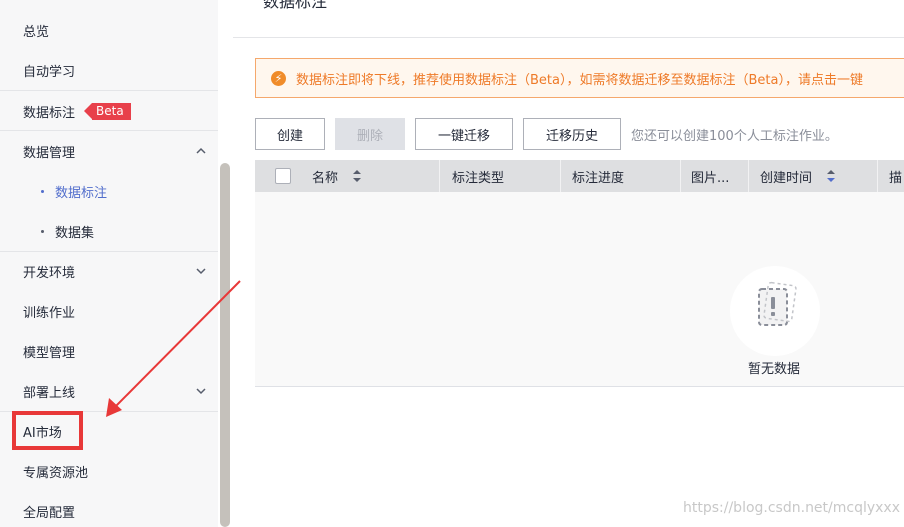 This screenshot has height=527, width=904. Describe the element at coordinates (173, 348) in the screenshot. I see `annotation-arrow` at that location.